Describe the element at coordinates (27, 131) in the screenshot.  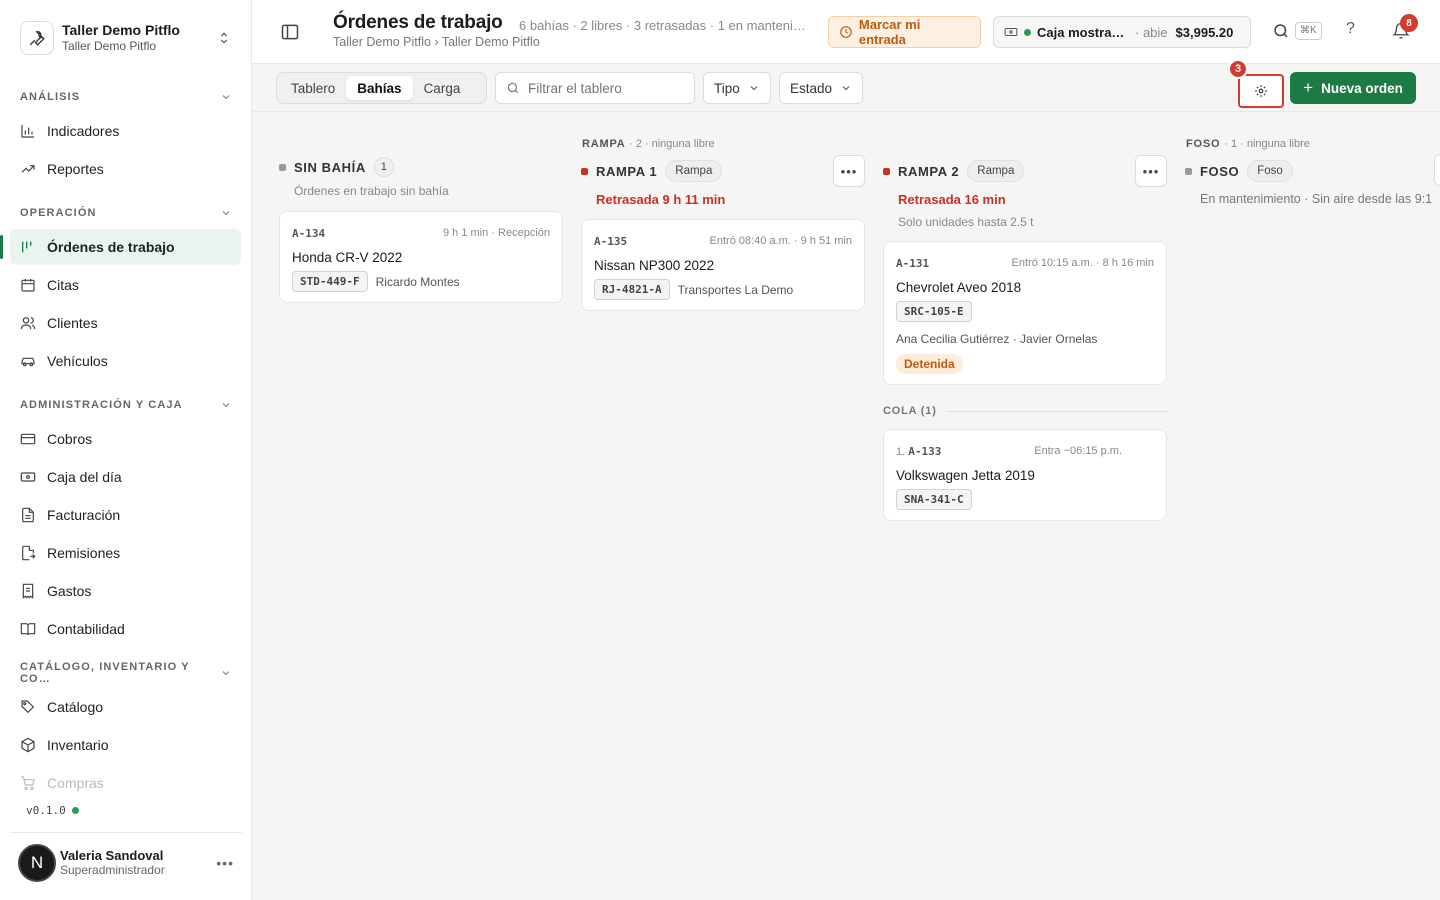
I see `bar-chart-icon` at that location.